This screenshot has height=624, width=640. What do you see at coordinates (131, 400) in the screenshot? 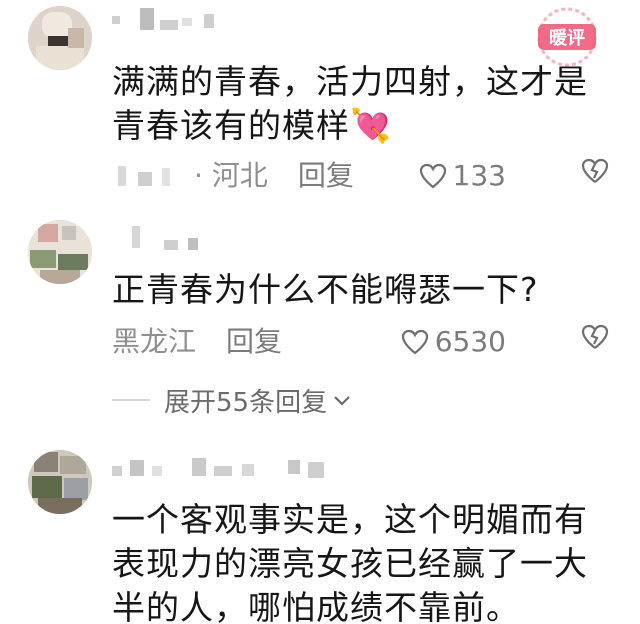
I see `divider-line` at bounding box center [131, 400].